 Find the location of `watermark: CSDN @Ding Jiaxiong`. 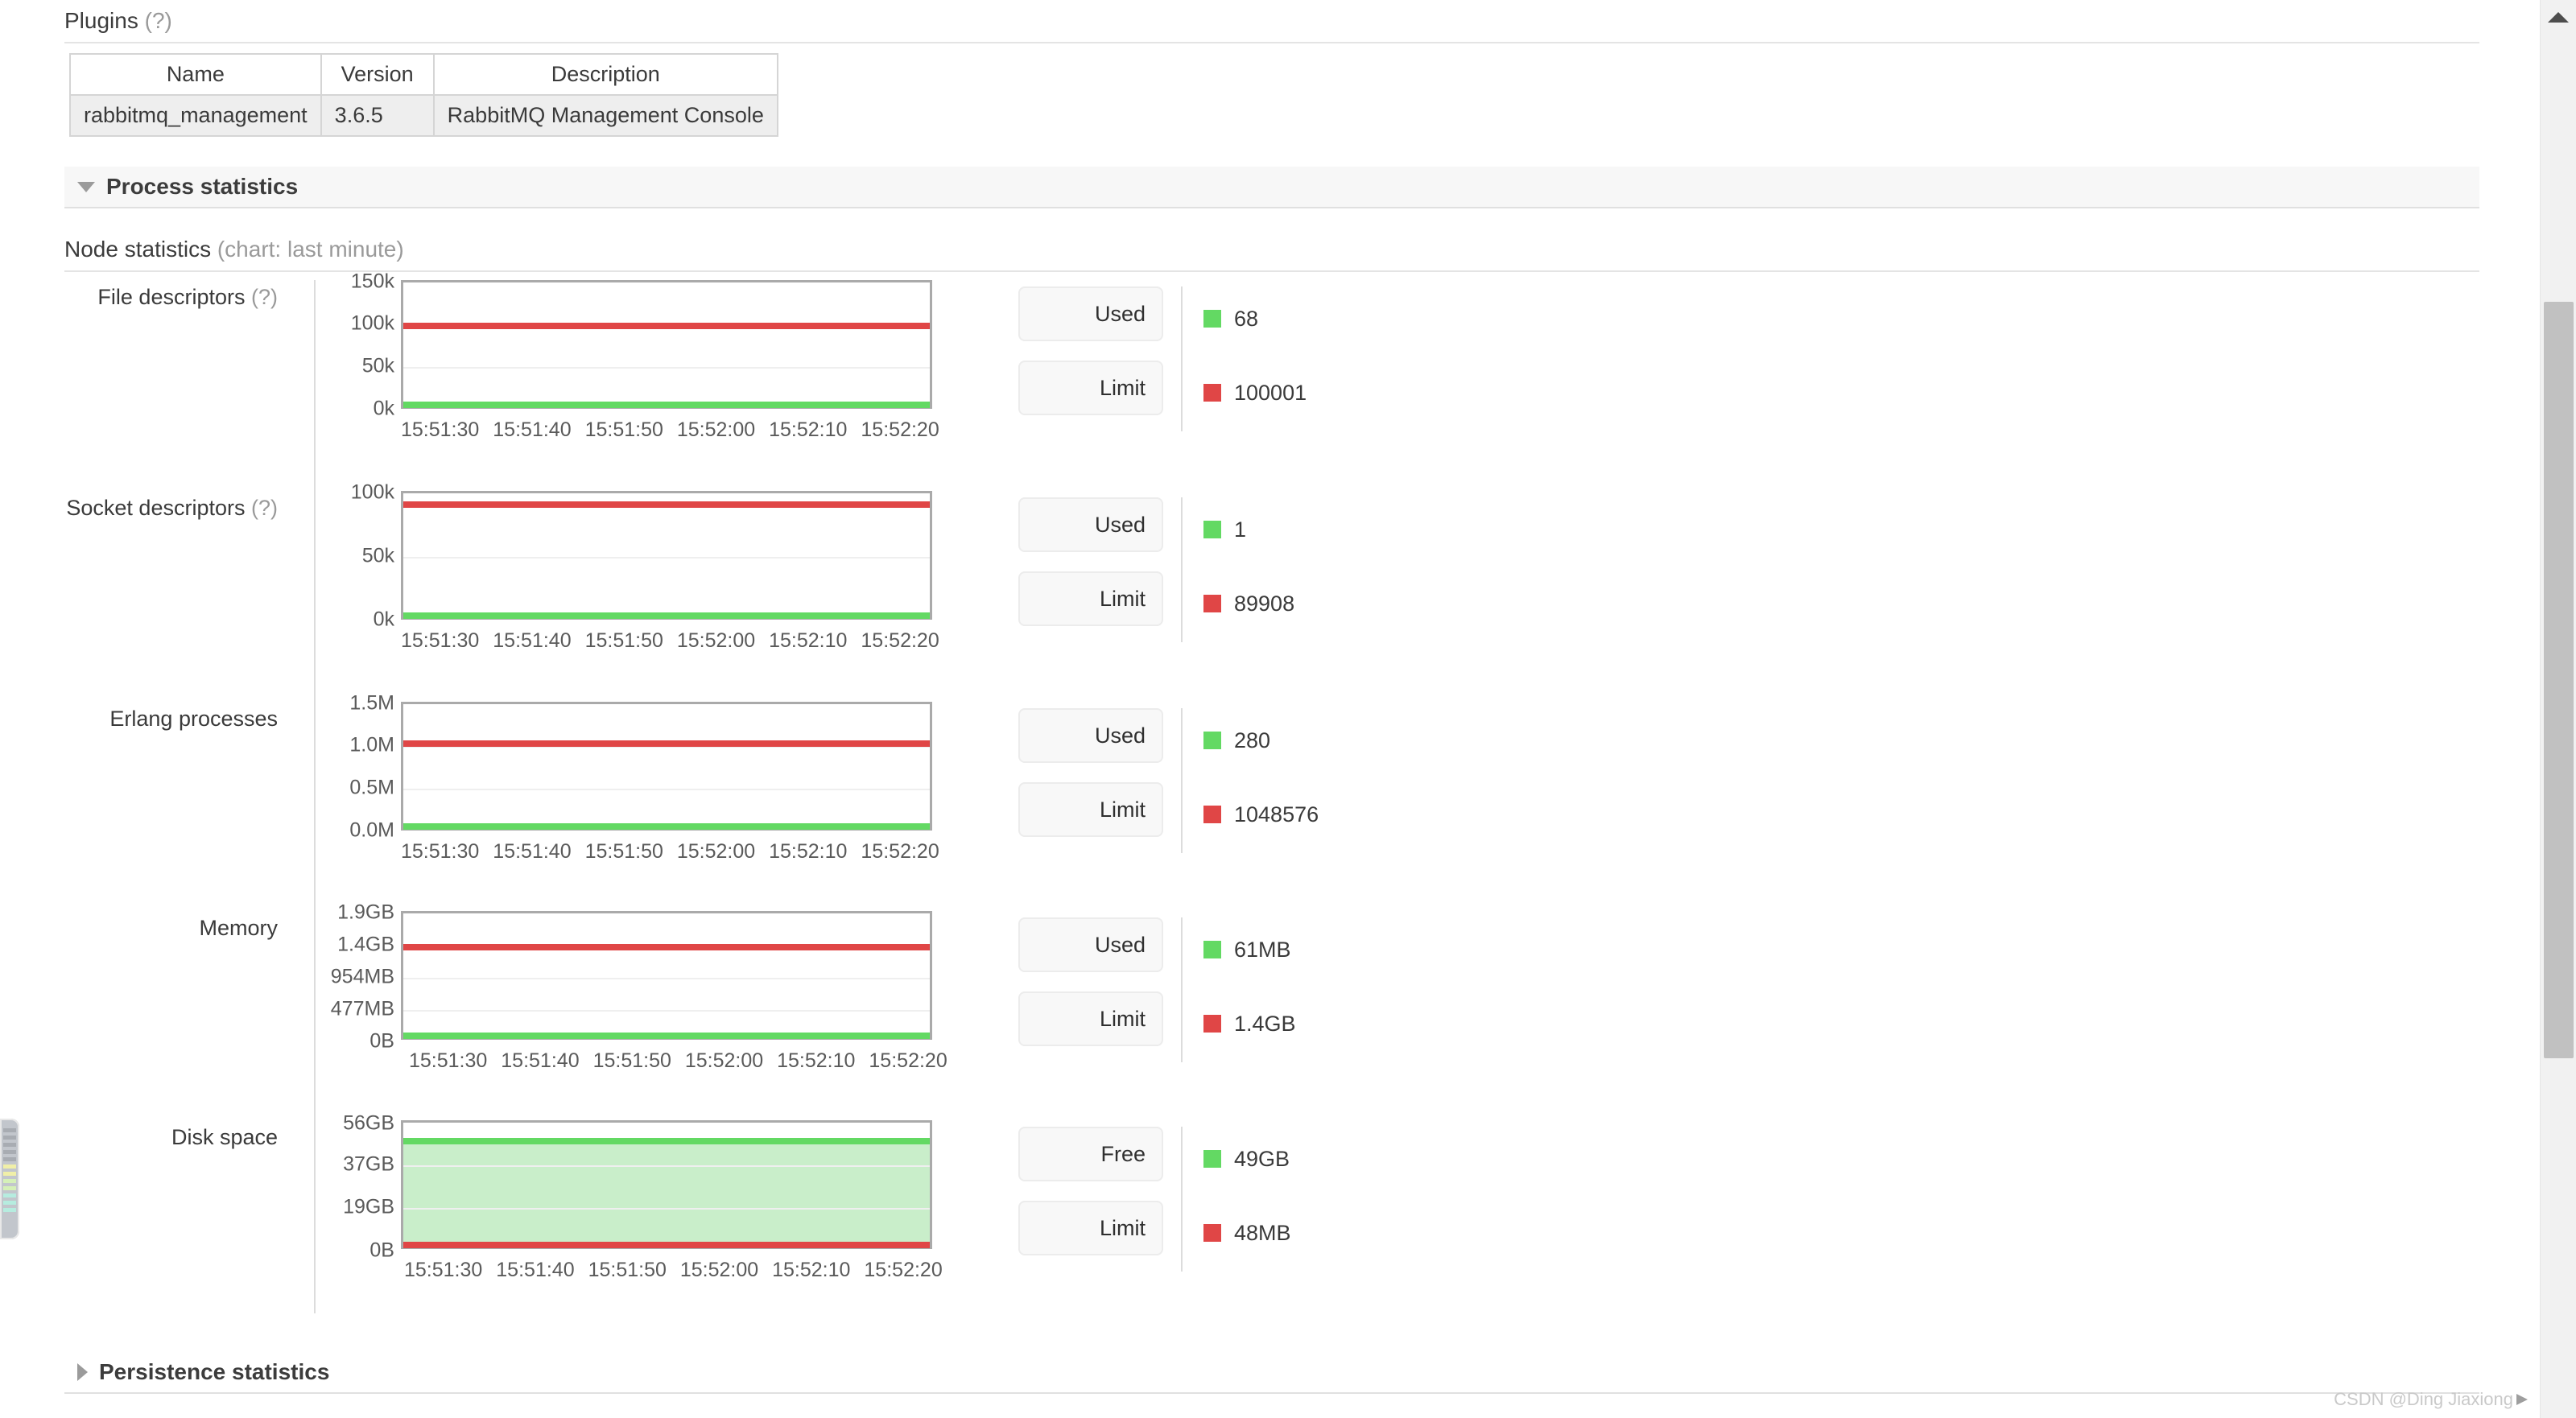

watermark: CSDN @Ding Jiaxiong is located at coordinates (2431, 1399).